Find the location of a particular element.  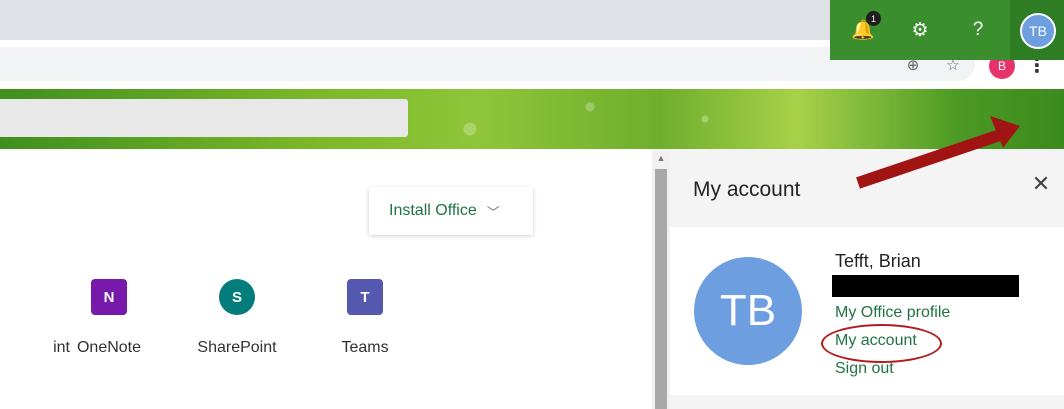

install-office-label: Install Office is located at coordinates (433, 210).